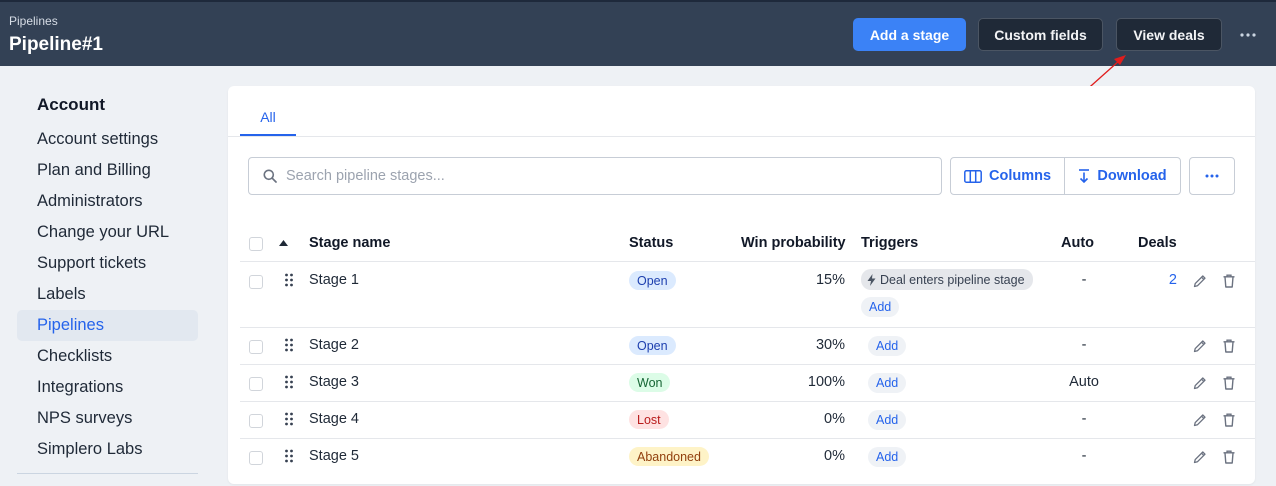 This screenshot has width=1276, height=486. I want to click on search-icon, so click(270, 176).